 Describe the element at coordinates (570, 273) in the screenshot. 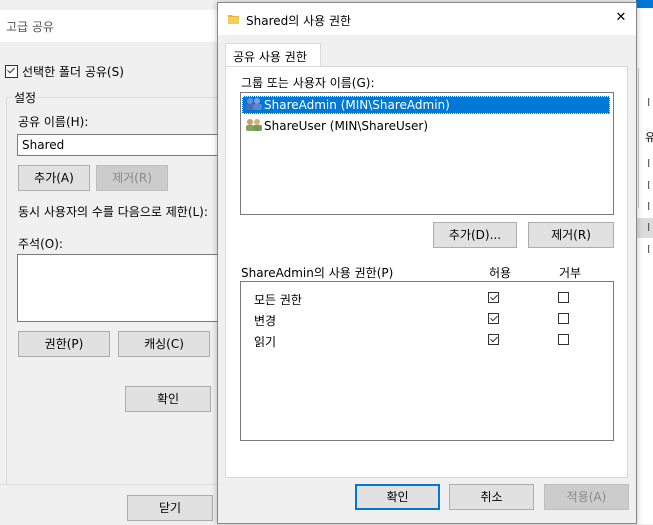

I see `deny-header: 거부` at that location.